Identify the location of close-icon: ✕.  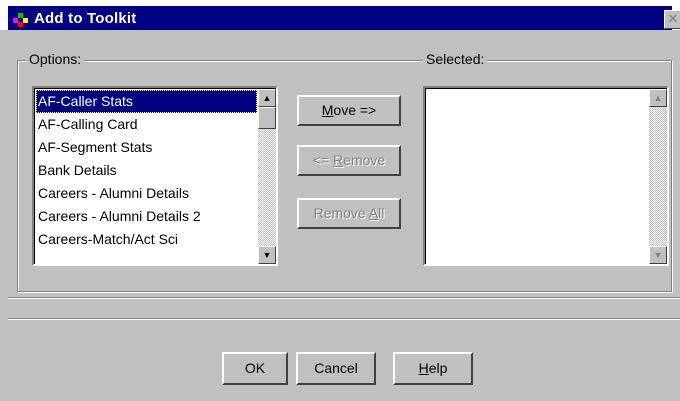
(672, 19).